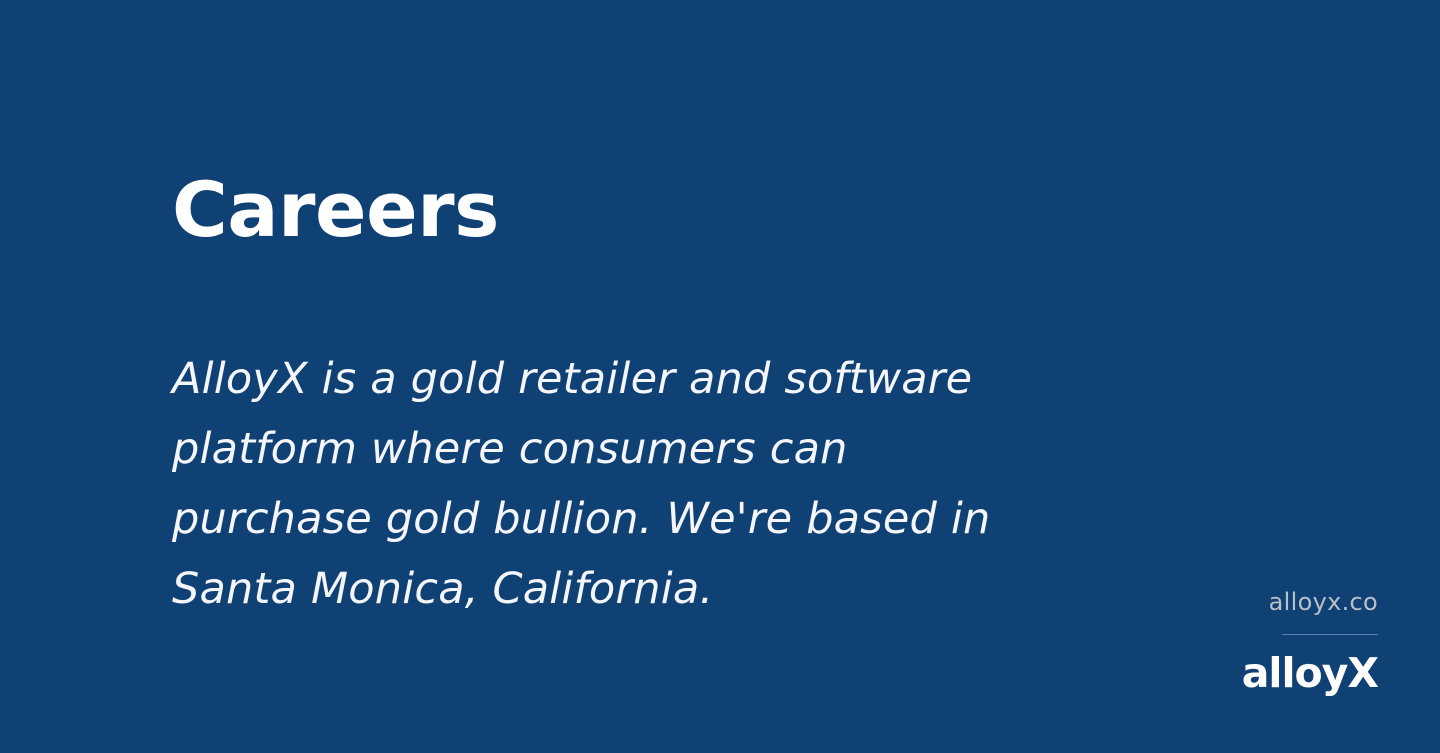  I want to click on site-link: alloyx.co, so click(1308, 602).